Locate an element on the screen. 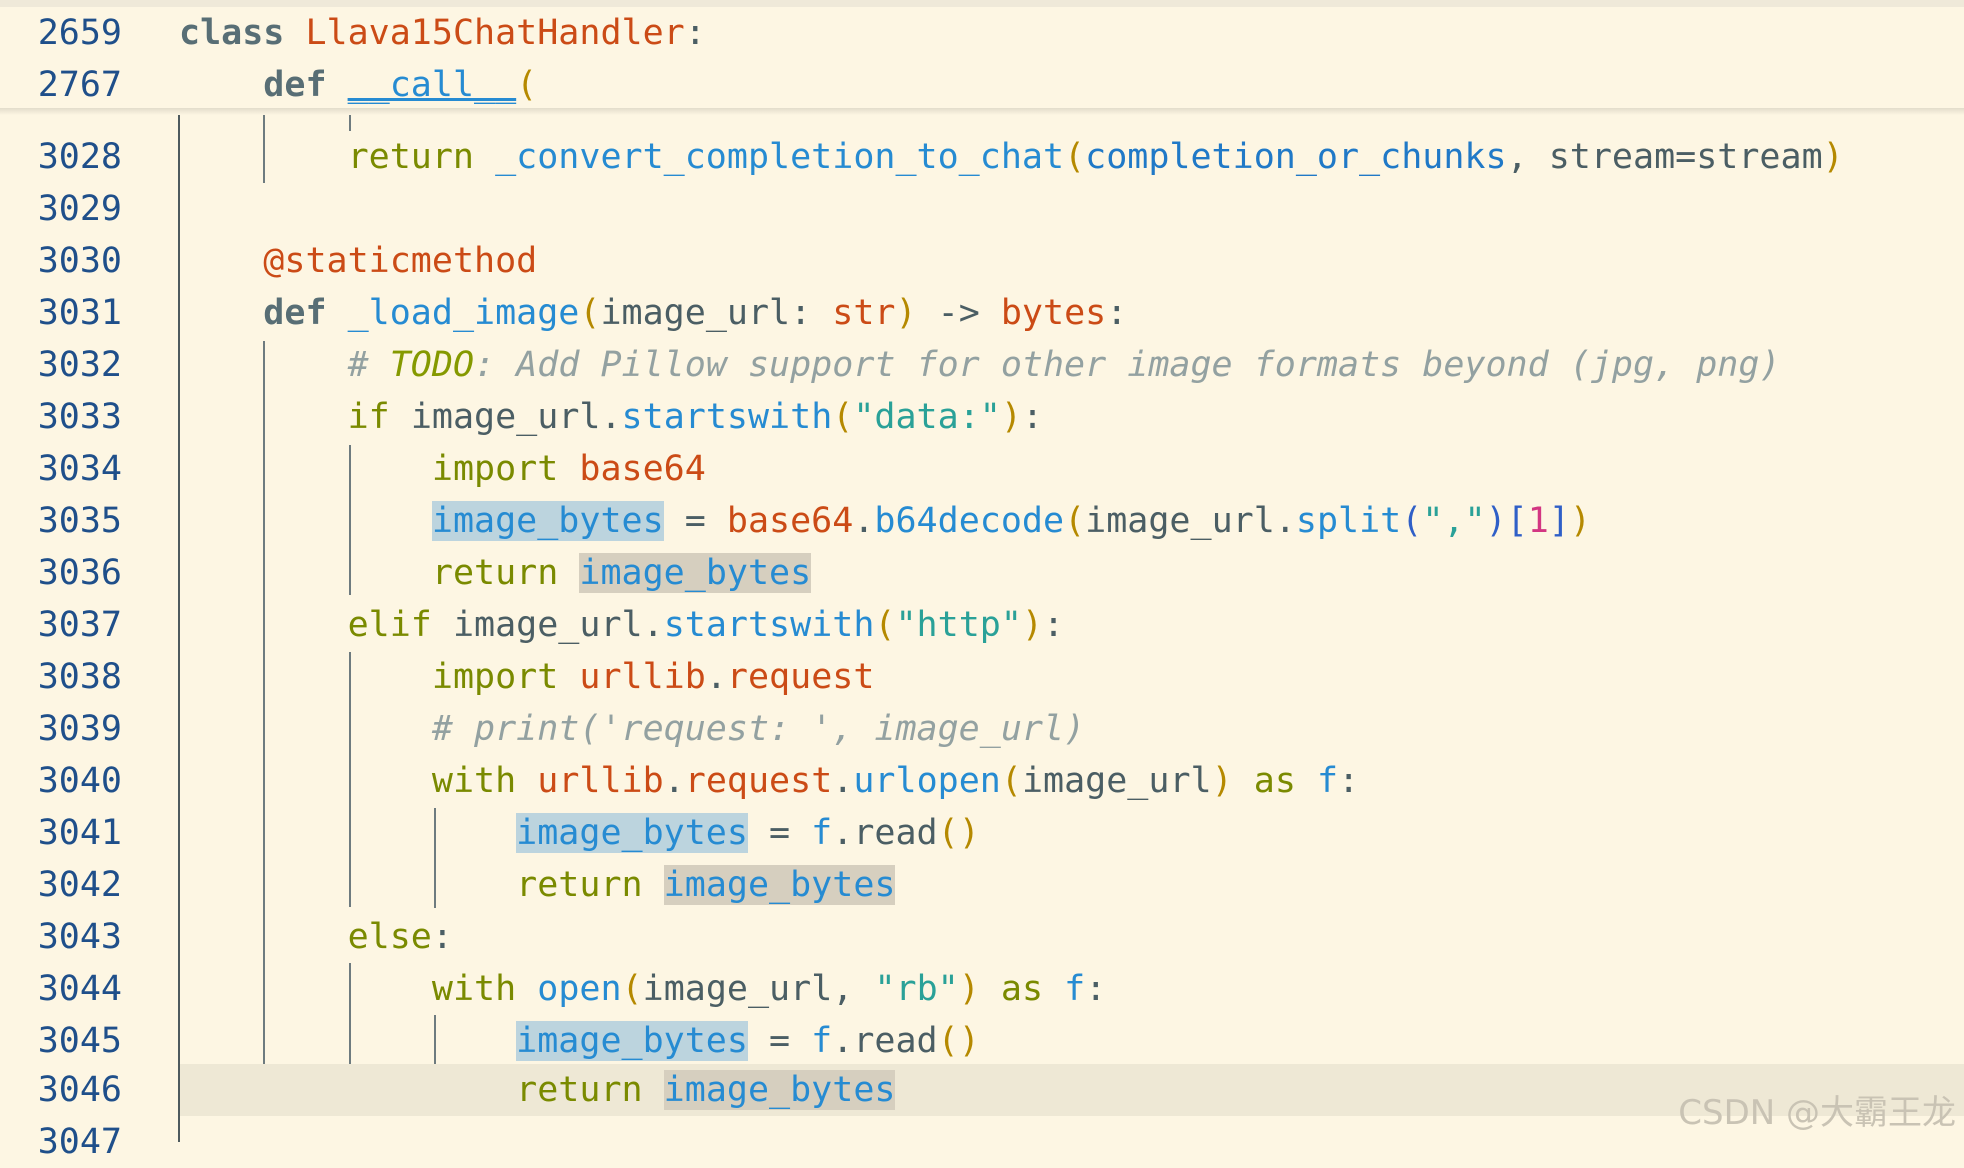  sticky-class-line: class Llava15ChatHandler: is located at coordinates (442, 33).